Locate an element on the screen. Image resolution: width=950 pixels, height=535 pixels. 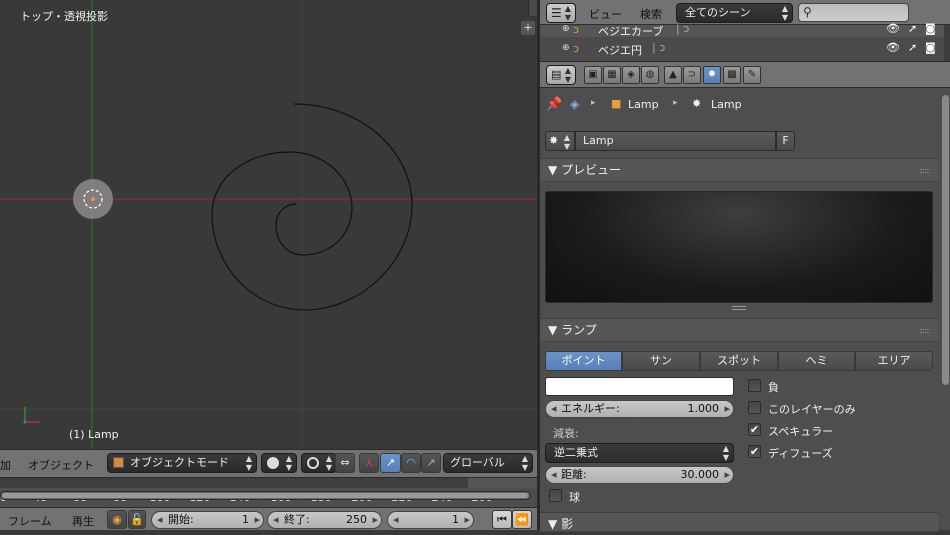
datablock-name-field: Lamp is located at coordinates (675, 141).